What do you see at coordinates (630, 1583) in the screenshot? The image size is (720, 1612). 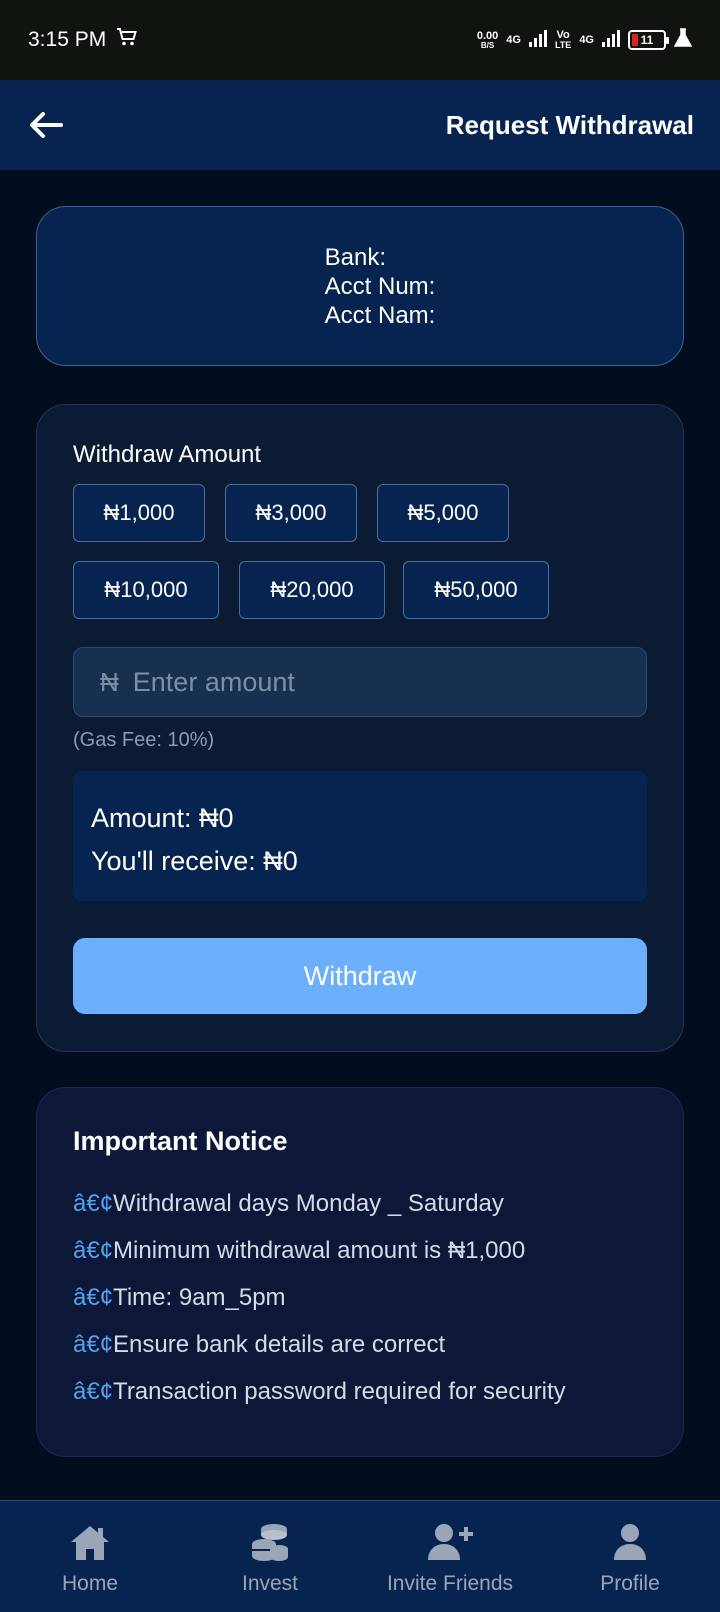 I see `nav-profile-label: Profile` at bounding box center [630, 1583].